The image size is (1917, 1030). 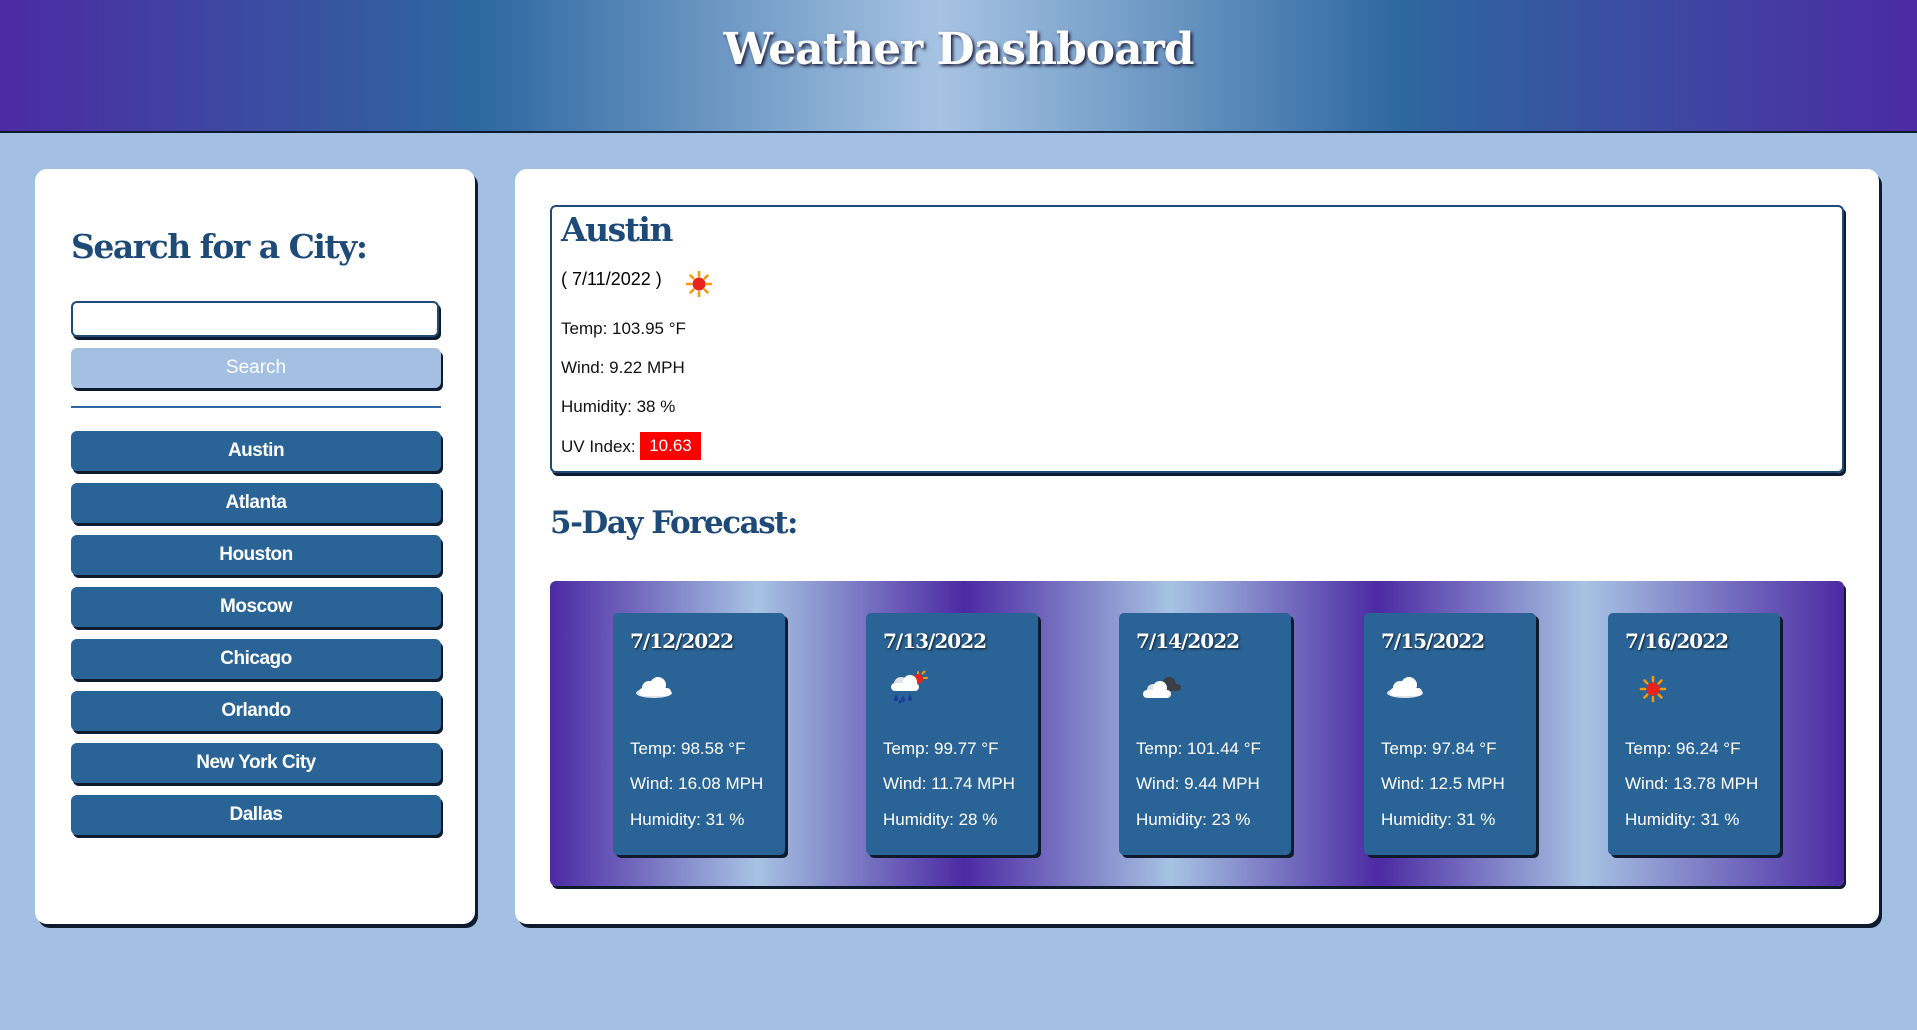 I want to click on forecast-date: 7/13/2022, so click(x=935, y=641).